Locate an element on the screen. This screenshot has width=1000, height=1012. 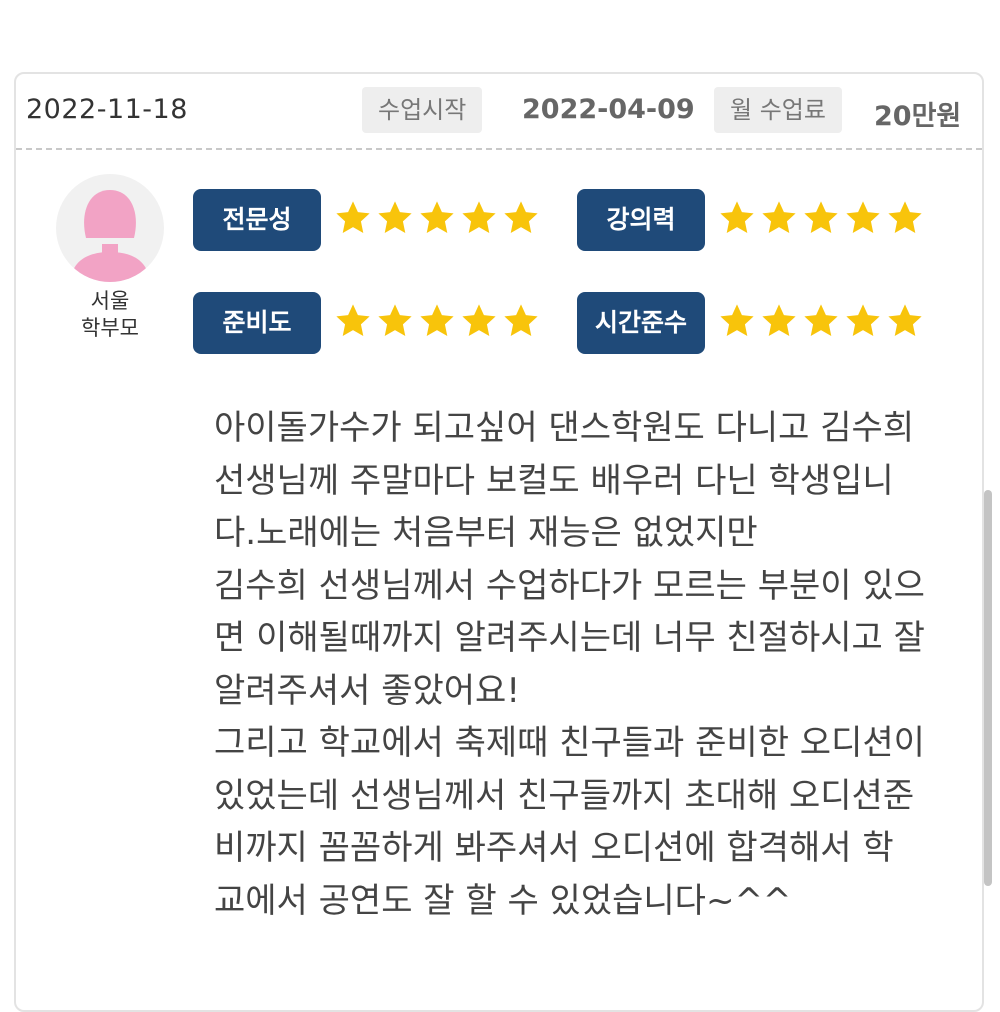
rating-stars-preparation is located at coordinates (437, 324).